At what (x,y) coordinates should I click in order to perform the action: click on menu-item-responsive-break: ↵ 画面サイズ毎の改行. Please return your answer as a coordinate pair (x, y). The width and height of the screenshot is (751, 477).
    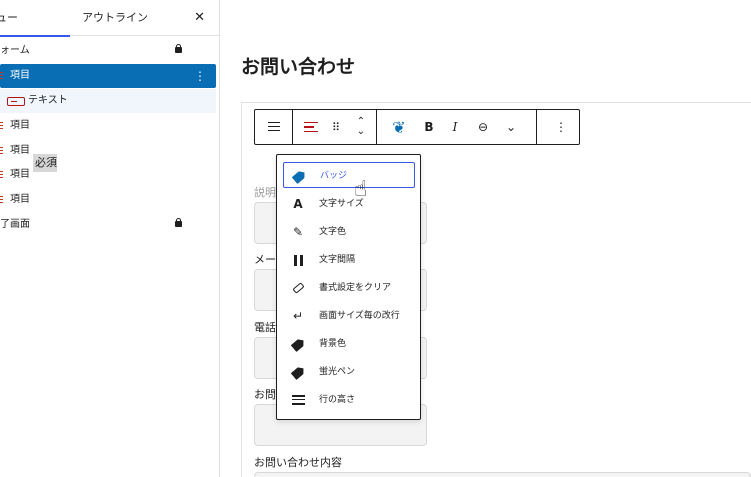
    Looking at the image, I should click on (349, 316).